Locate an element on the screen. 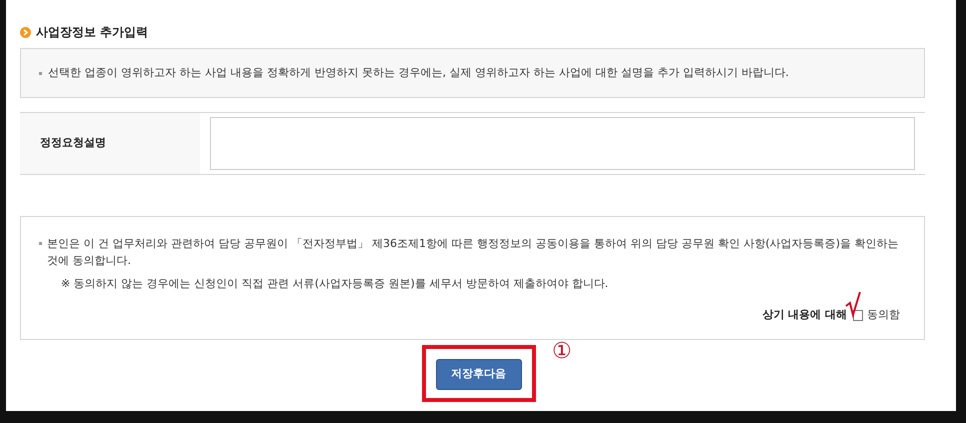 Image resolution: width=966 pixels, height=423 pixels. notice-text: 선택한 업종이 영위하고자 하는 사업 내용을 정확하게 반영하지 못하는 경우에는, 실제 영위하고자 하는 사업에 대한 설명을 추가 입력하시기 바랍니다. is located at coordinates (418, 72).